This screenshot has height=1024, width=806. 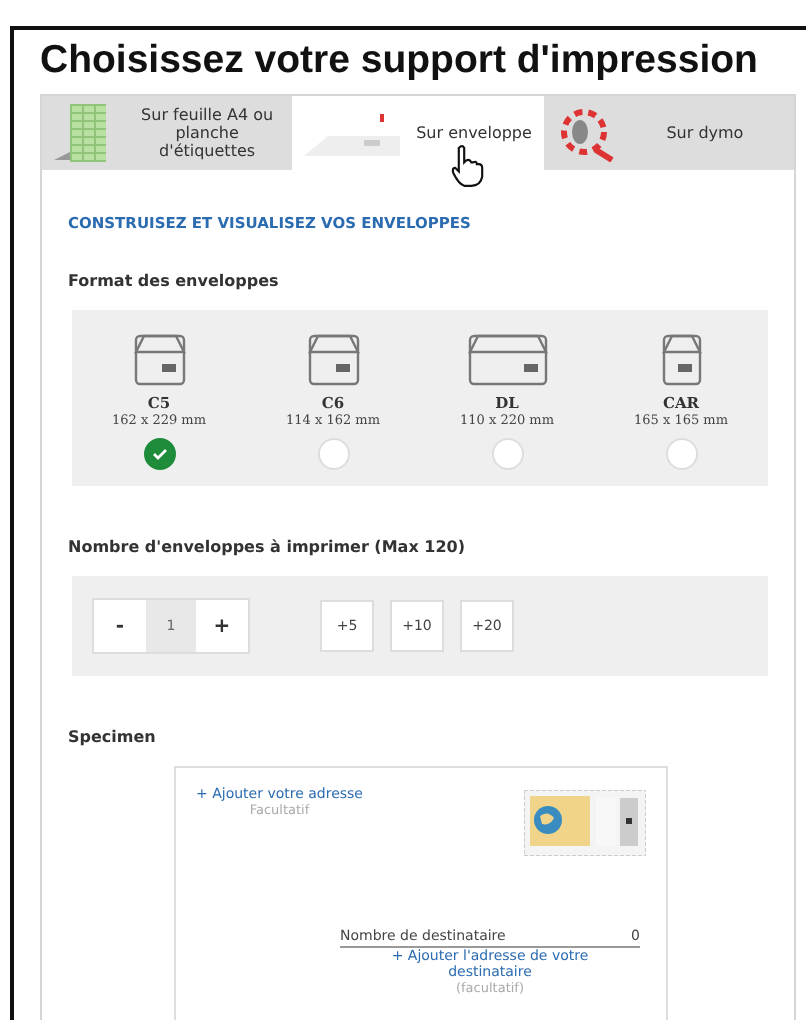 What do you see at coordinates (466, 166) in the screenshot?
I see `hand-cursor-icon` at bounding box center [466, 166].